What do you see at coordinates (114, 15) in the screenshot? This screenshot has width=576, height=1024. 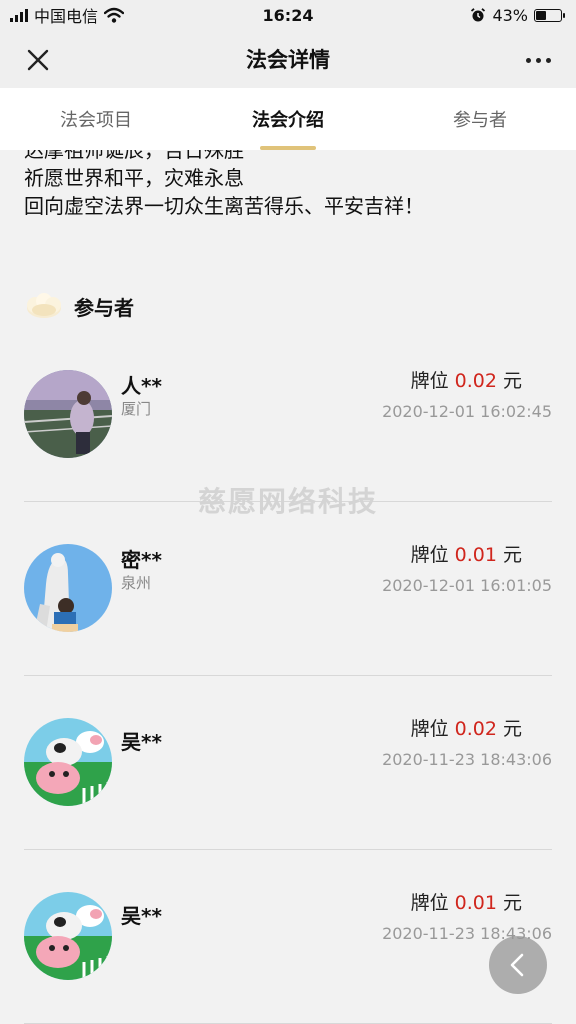 I see `wifi-icon` at bounding box center [114, 15].